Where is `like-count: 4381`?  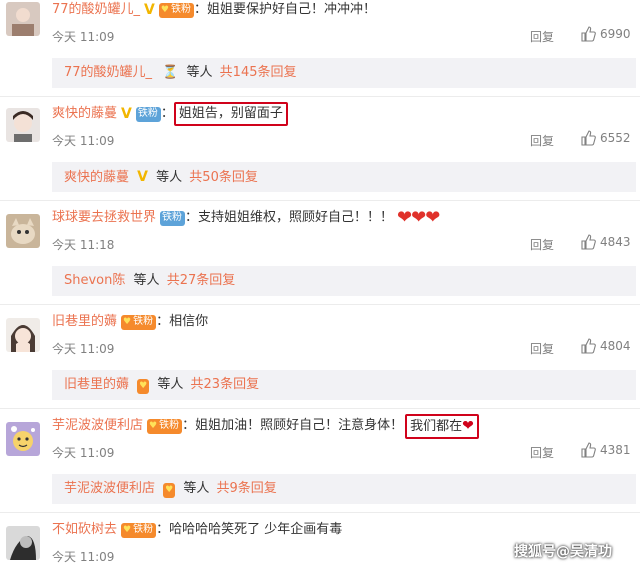 like-count: 4381 is located at coordinates (615, 450).